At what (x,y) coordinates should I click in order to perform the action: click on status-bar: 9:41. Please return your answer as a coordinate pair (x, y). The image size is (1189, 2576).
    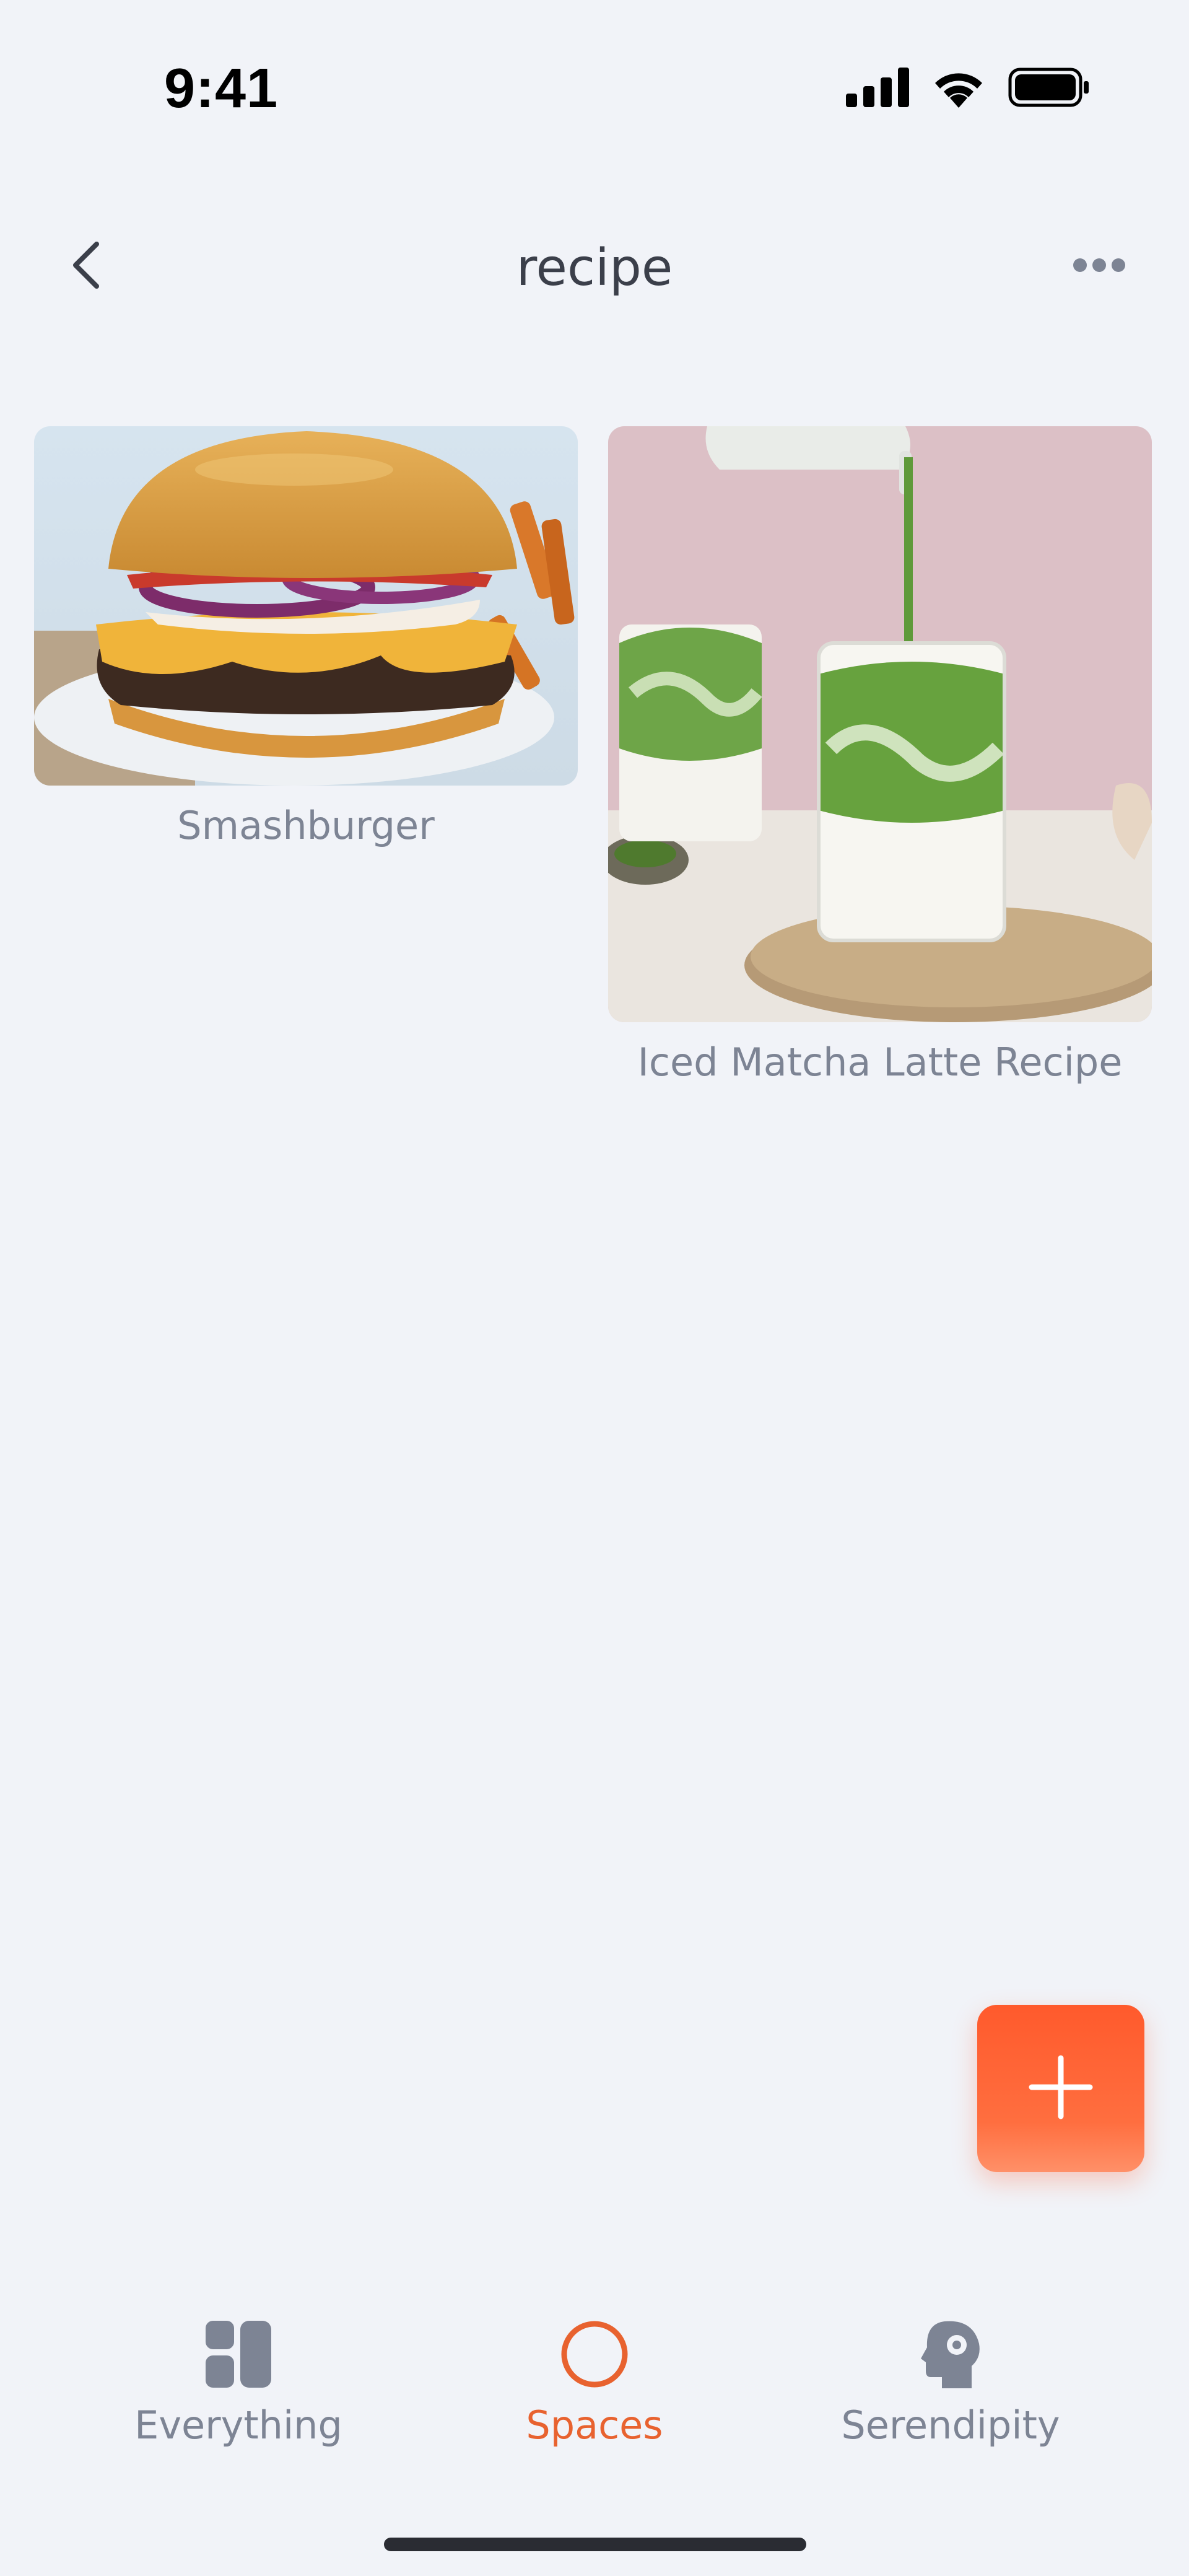
    Looking at the image, I should click on (594, 90).